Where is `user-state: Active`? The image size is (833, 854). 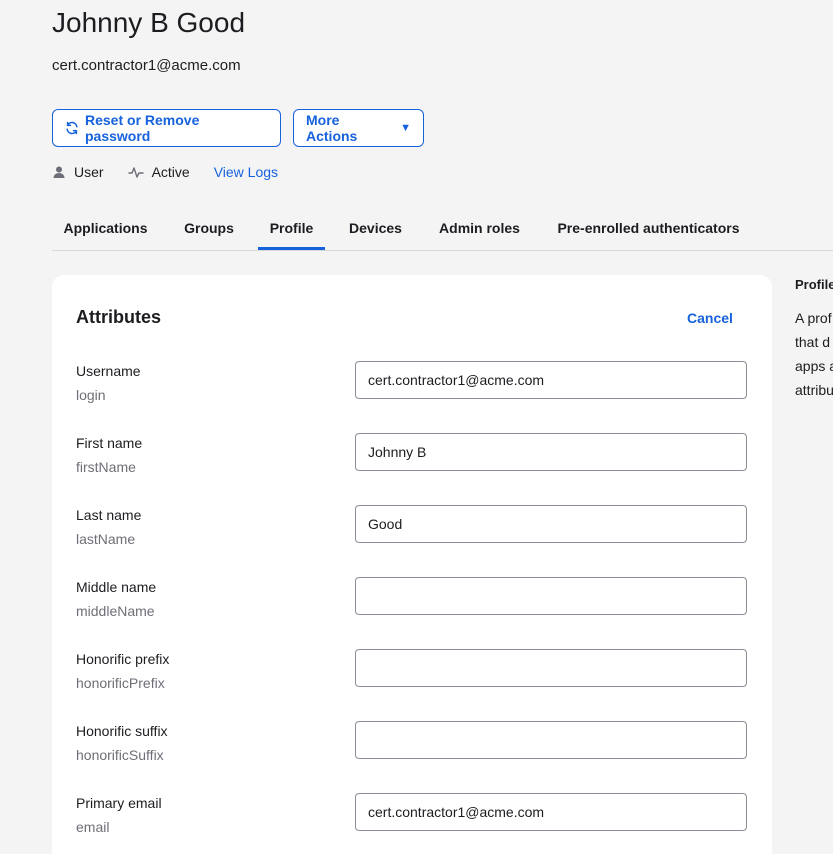
user-state: Active is located at coordinates (158, 172).